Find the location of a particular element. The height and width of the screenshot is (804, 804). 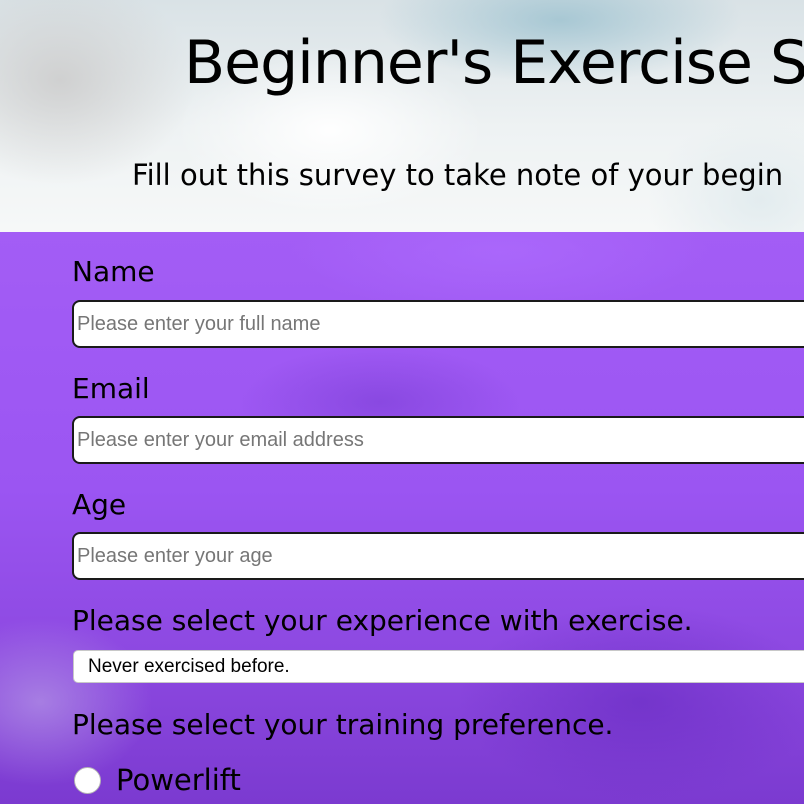

page-title: Beginner's Exercise S is located at coordinates (494, 63).